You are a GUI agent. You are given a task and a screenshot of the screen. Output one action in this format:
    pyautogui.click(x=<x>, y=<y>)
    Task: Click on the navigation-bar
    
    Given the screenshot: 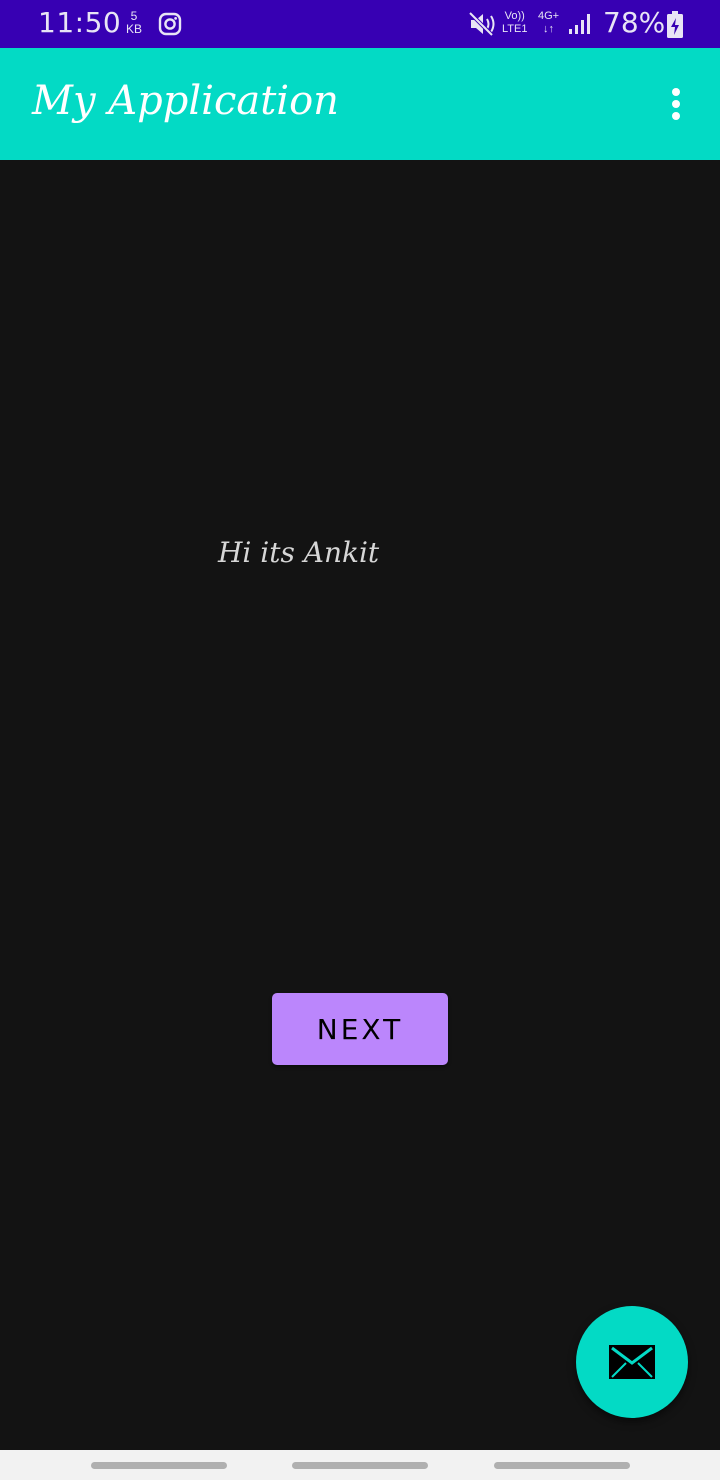 What is the action you would take?
    pyautogui.click(x=360, y=1465)
    